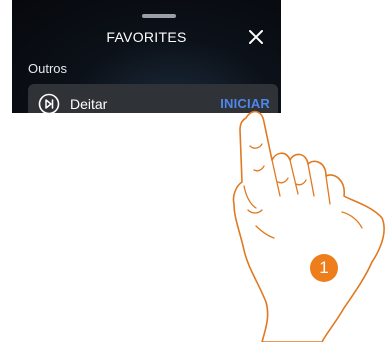 The width and height of the screenshot is (385, 342). What do you see at coordinates (49, 103) in the screenshot?
I see `skip-play-icon` at bounding box center [49, 103].